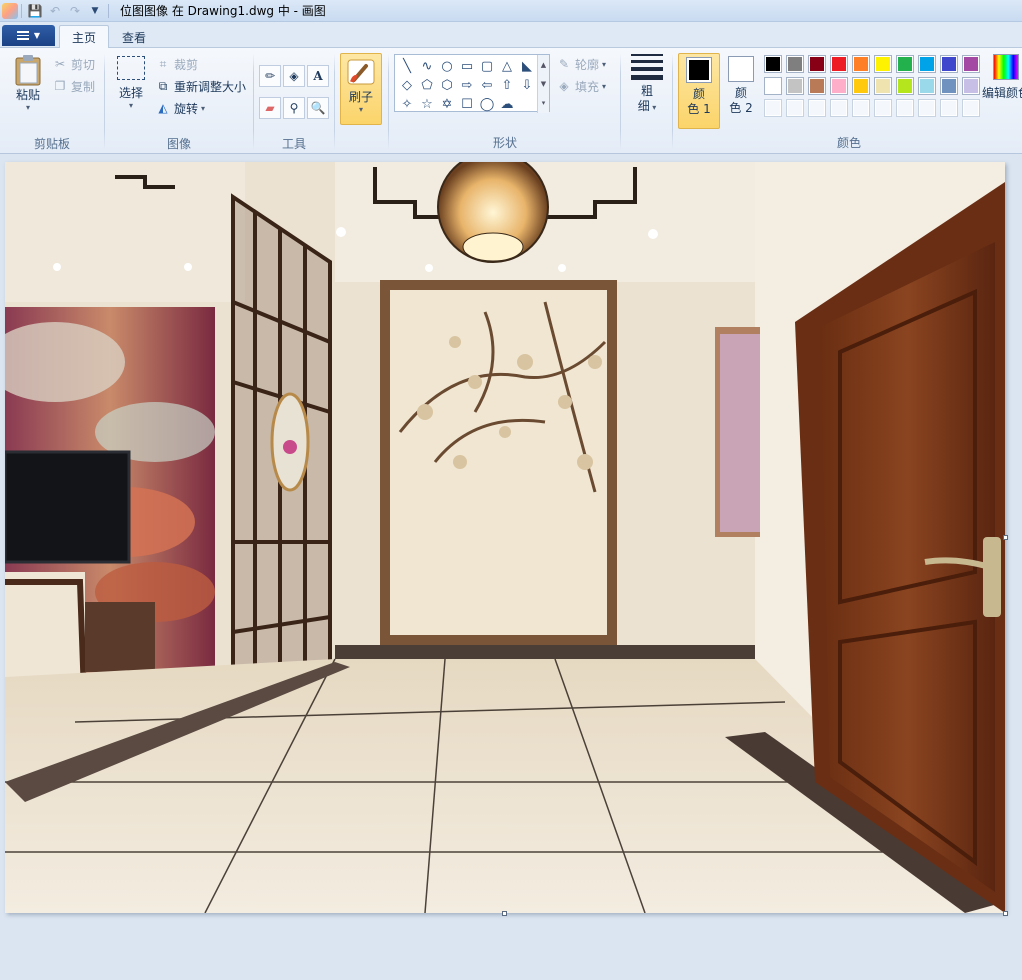  Describe the element at coordinates (741, 91) in the screenshot. I see `color-2-button: 颜 色 2` at that location.